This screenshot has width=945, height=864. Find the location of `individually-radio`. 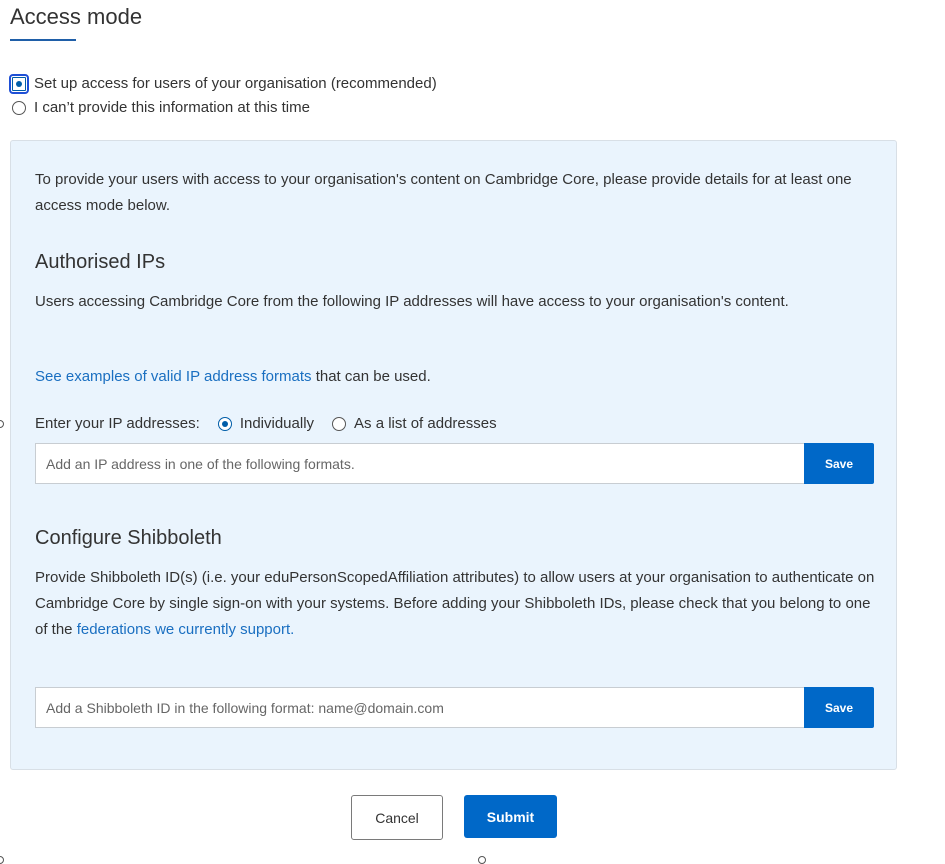

individually-radio is located at coordinates (224, 423).